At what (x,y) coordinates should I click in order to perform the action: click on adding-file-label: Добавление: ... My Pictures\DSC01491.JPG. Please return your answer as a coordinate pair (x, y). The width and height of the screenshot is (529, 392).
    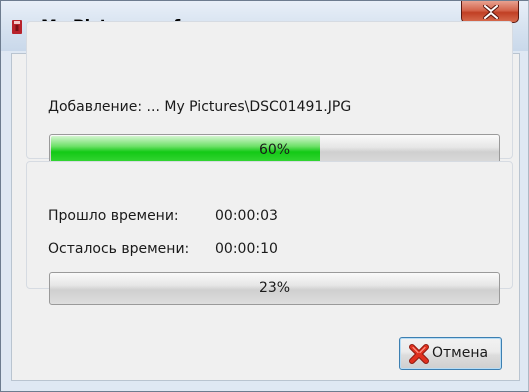
    Looking at the image, I should click on (200, 107).